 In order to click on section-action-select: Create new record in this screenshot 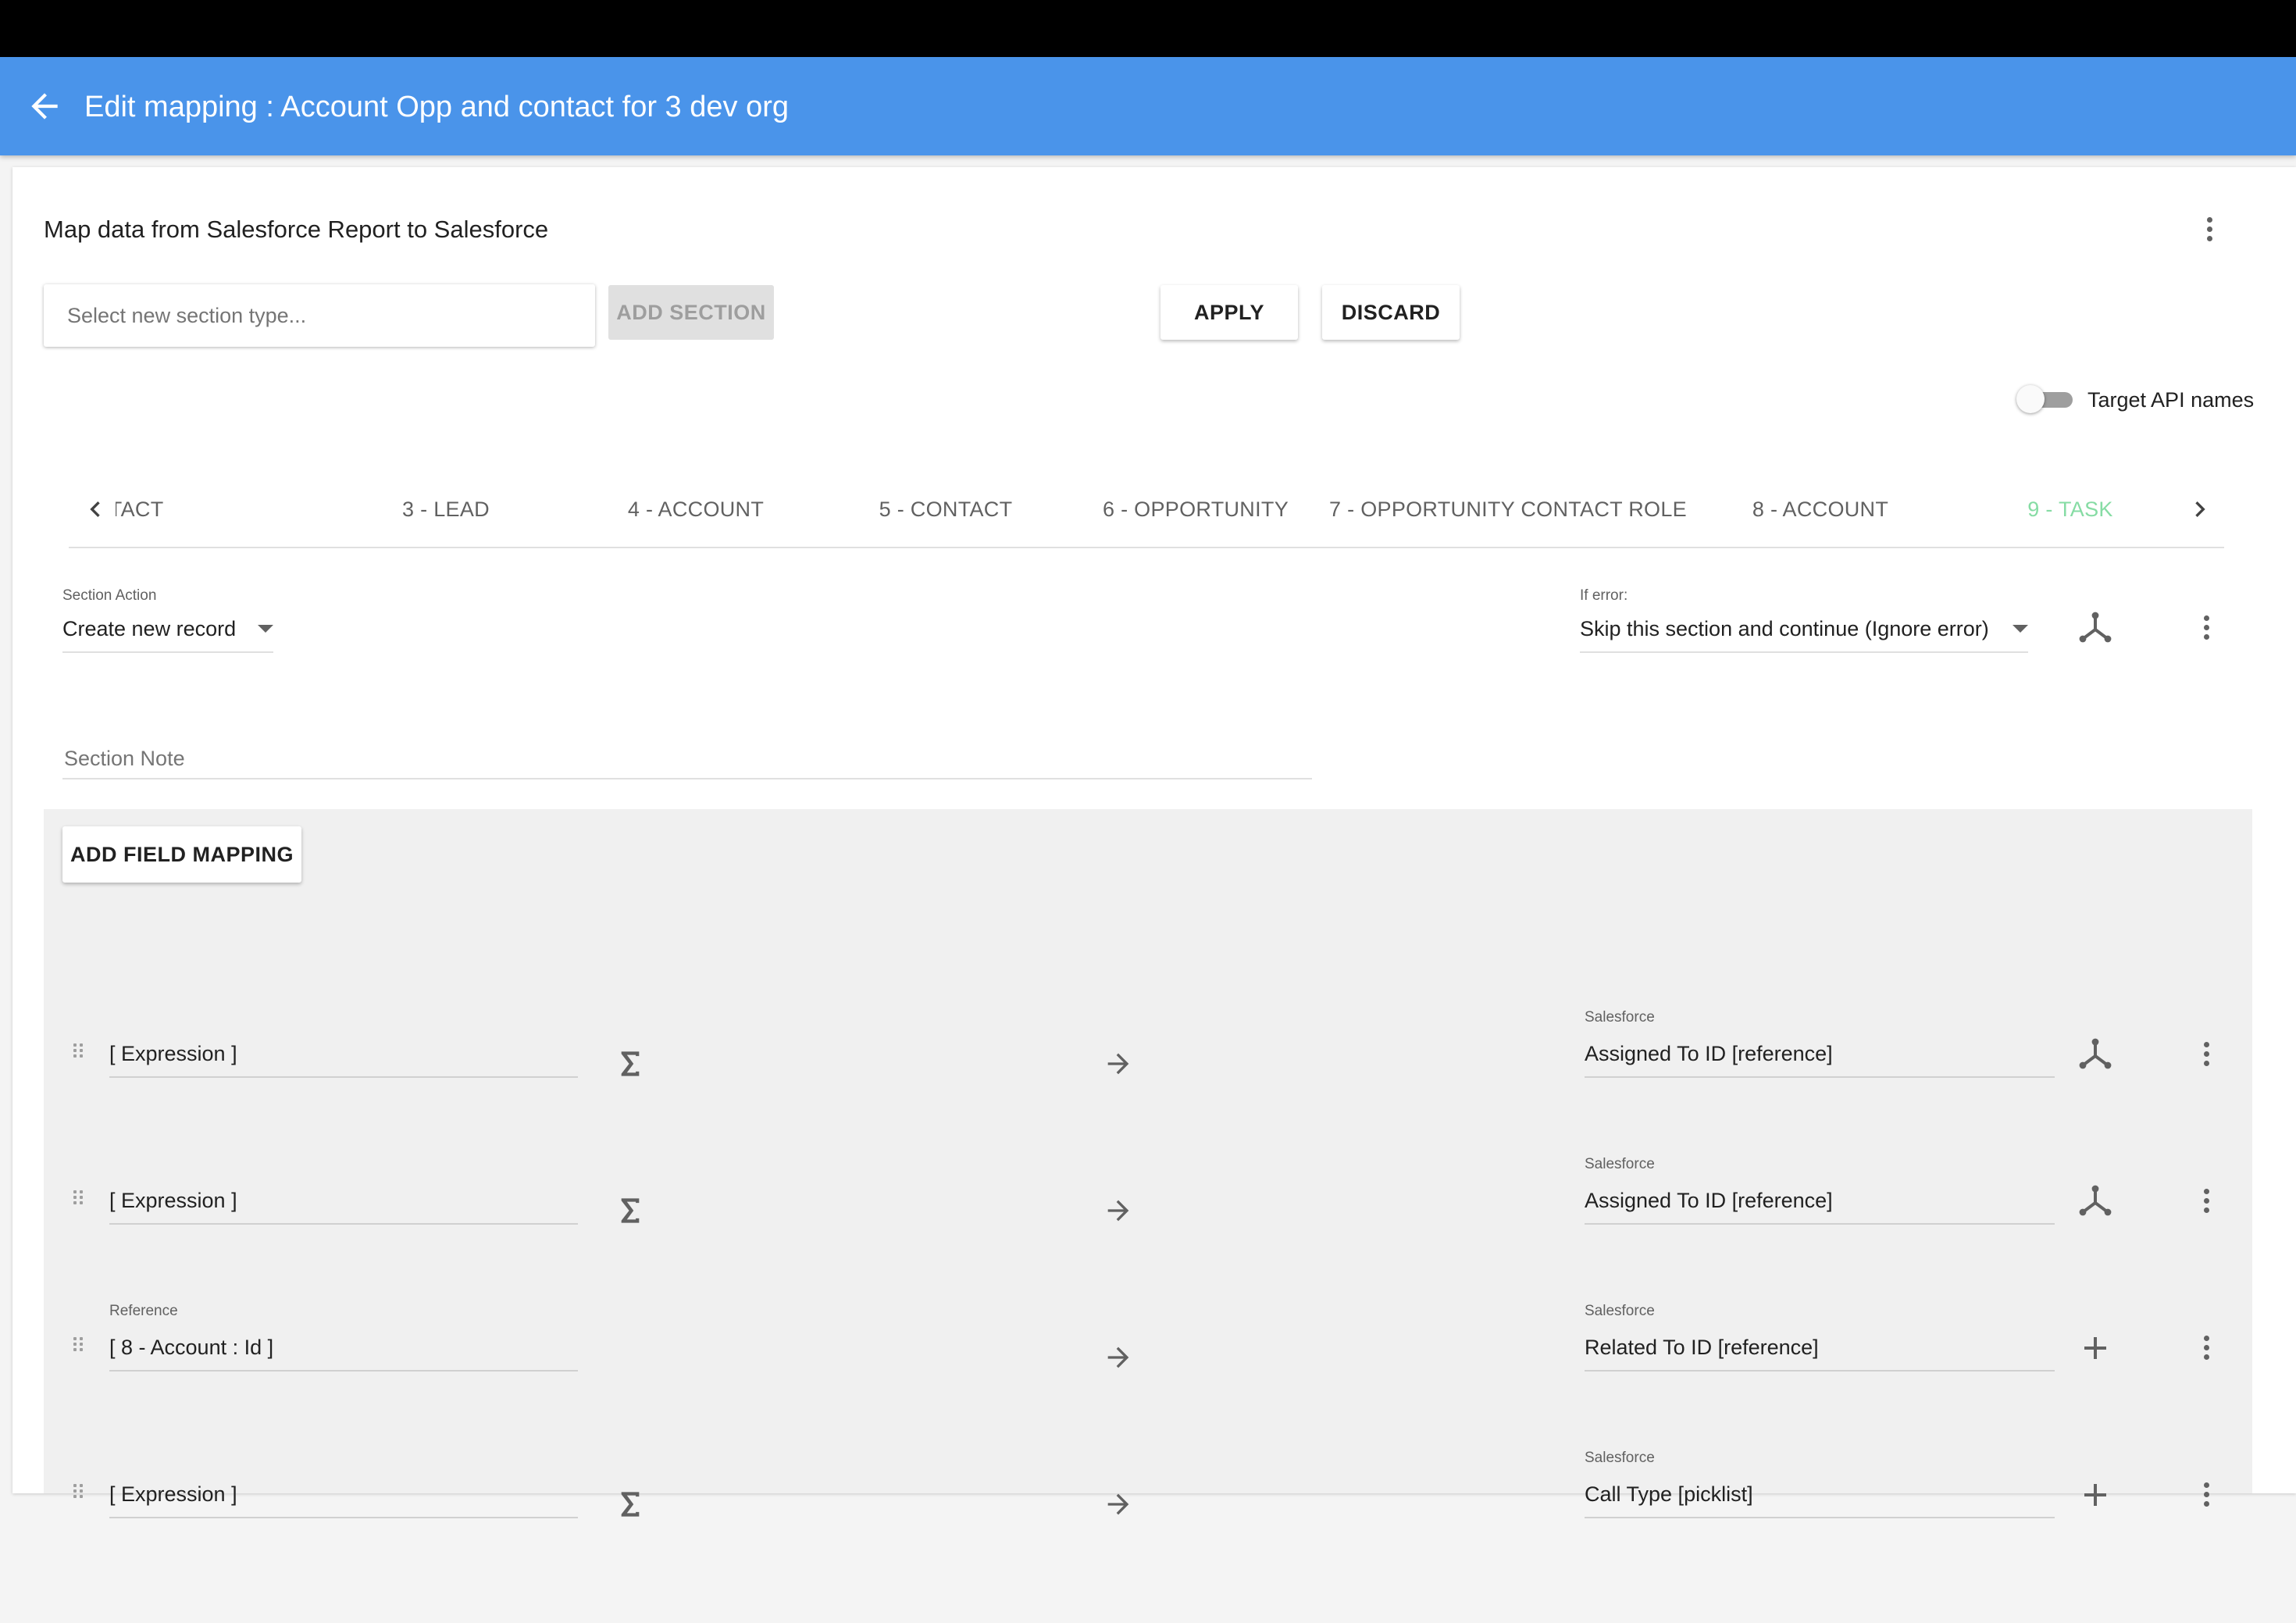, I will do `click(167, 632)`.